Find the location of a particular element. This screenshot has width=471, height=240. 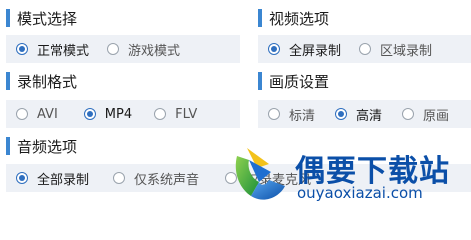

quality-option-original: 原画 is located at coordinates (425, 114).